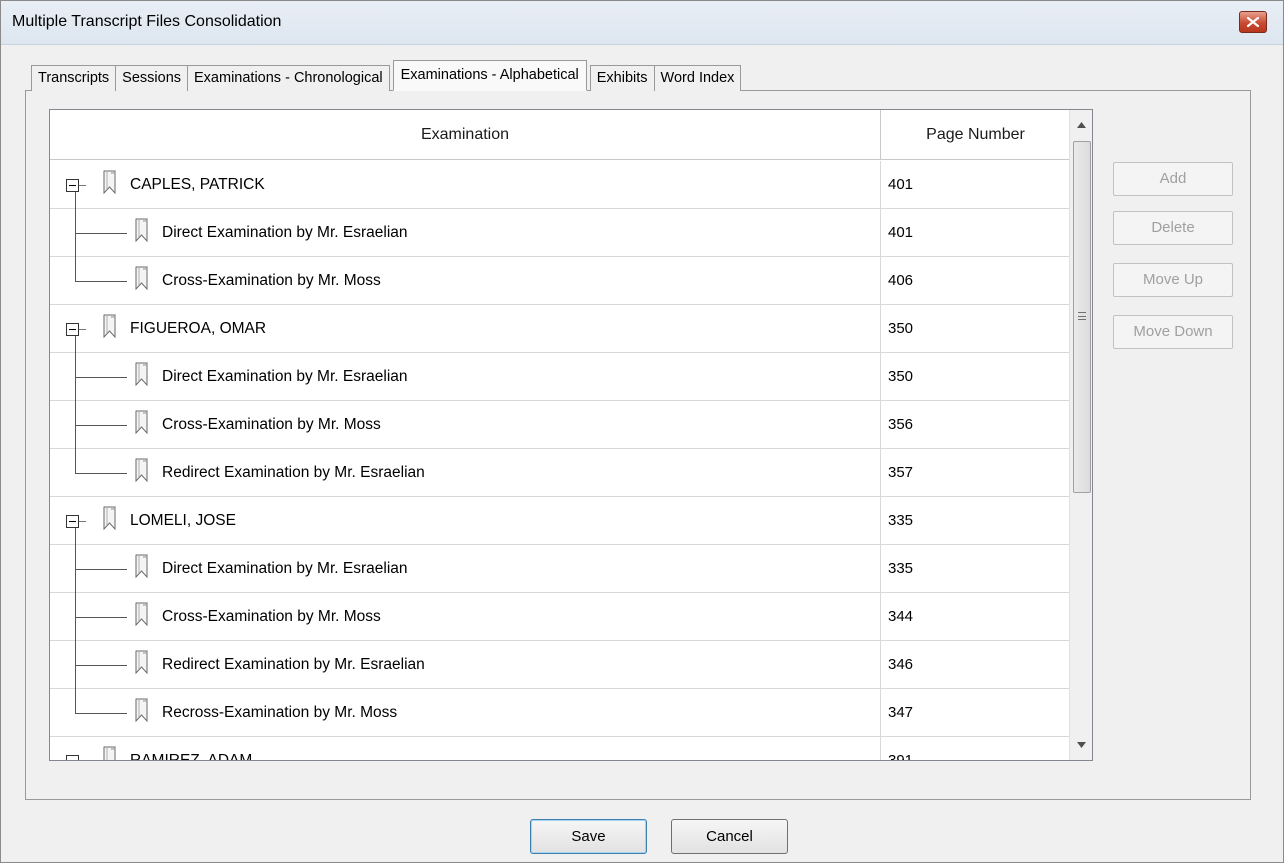  What do you see at coordinates (489, 75) in the screenshot?
I see `tab-examinations-alphabetical: Examinations - Alphabetical` at bounding box center [489, 75].